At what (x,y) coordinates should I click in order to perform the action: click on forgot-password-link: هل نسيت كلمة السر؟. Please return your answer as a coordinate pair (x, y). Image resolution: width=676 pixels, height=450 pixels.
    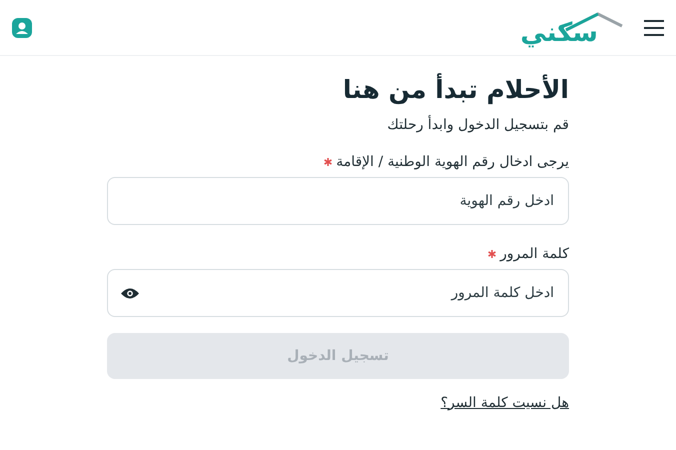
    Looking at the image, I should click on (504, 402).